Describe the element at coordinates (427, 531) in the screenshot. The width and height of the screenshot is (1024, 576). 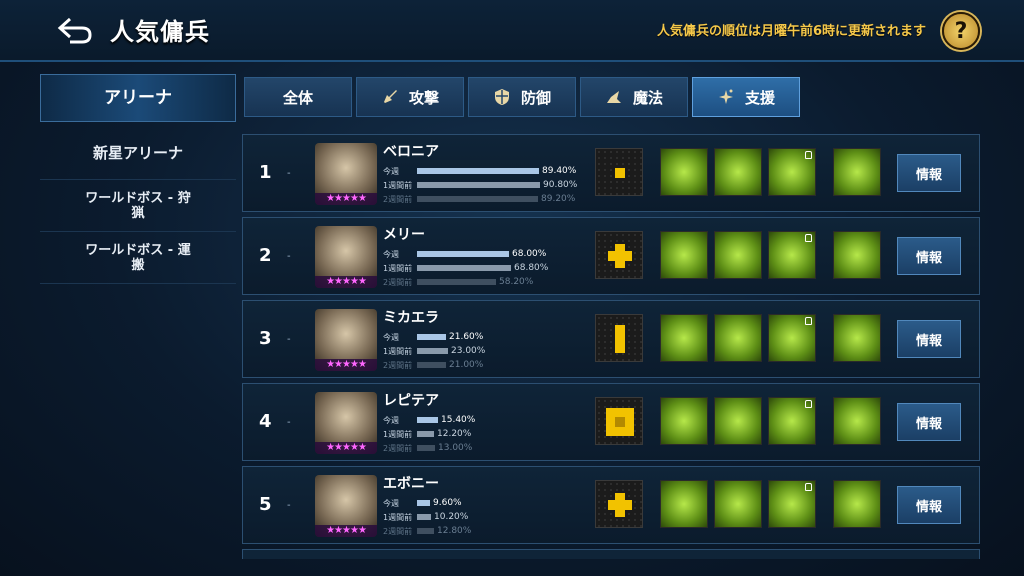
I see `stat-two-weeks-ago: 2週間前 12.80%` at that location.